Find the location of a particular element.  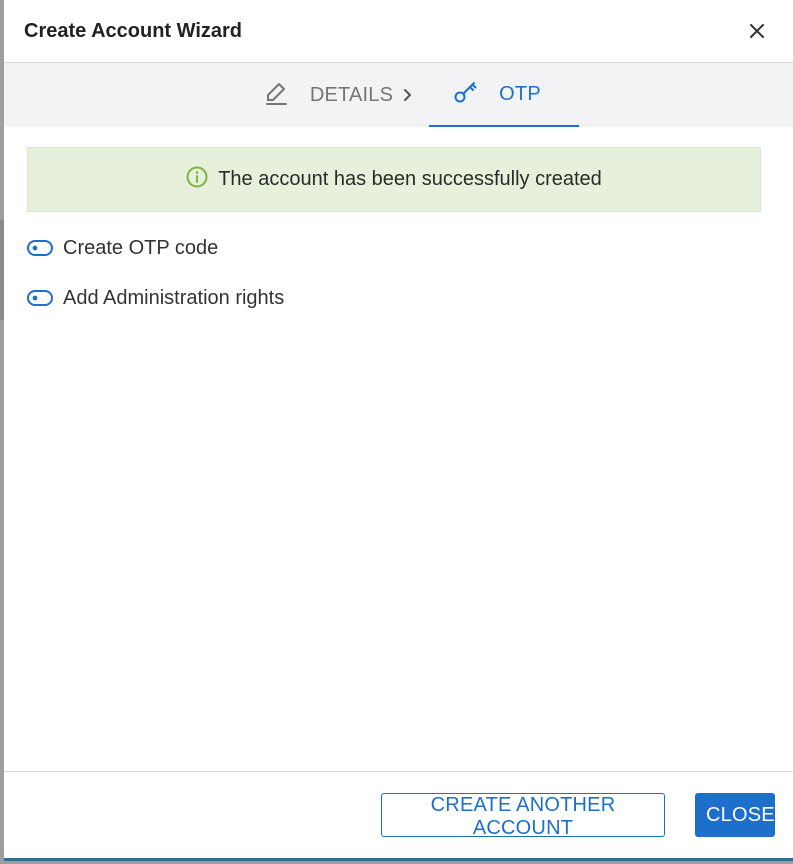

dialog-header: Create Account Wizard is located at coordinates (398, 31).